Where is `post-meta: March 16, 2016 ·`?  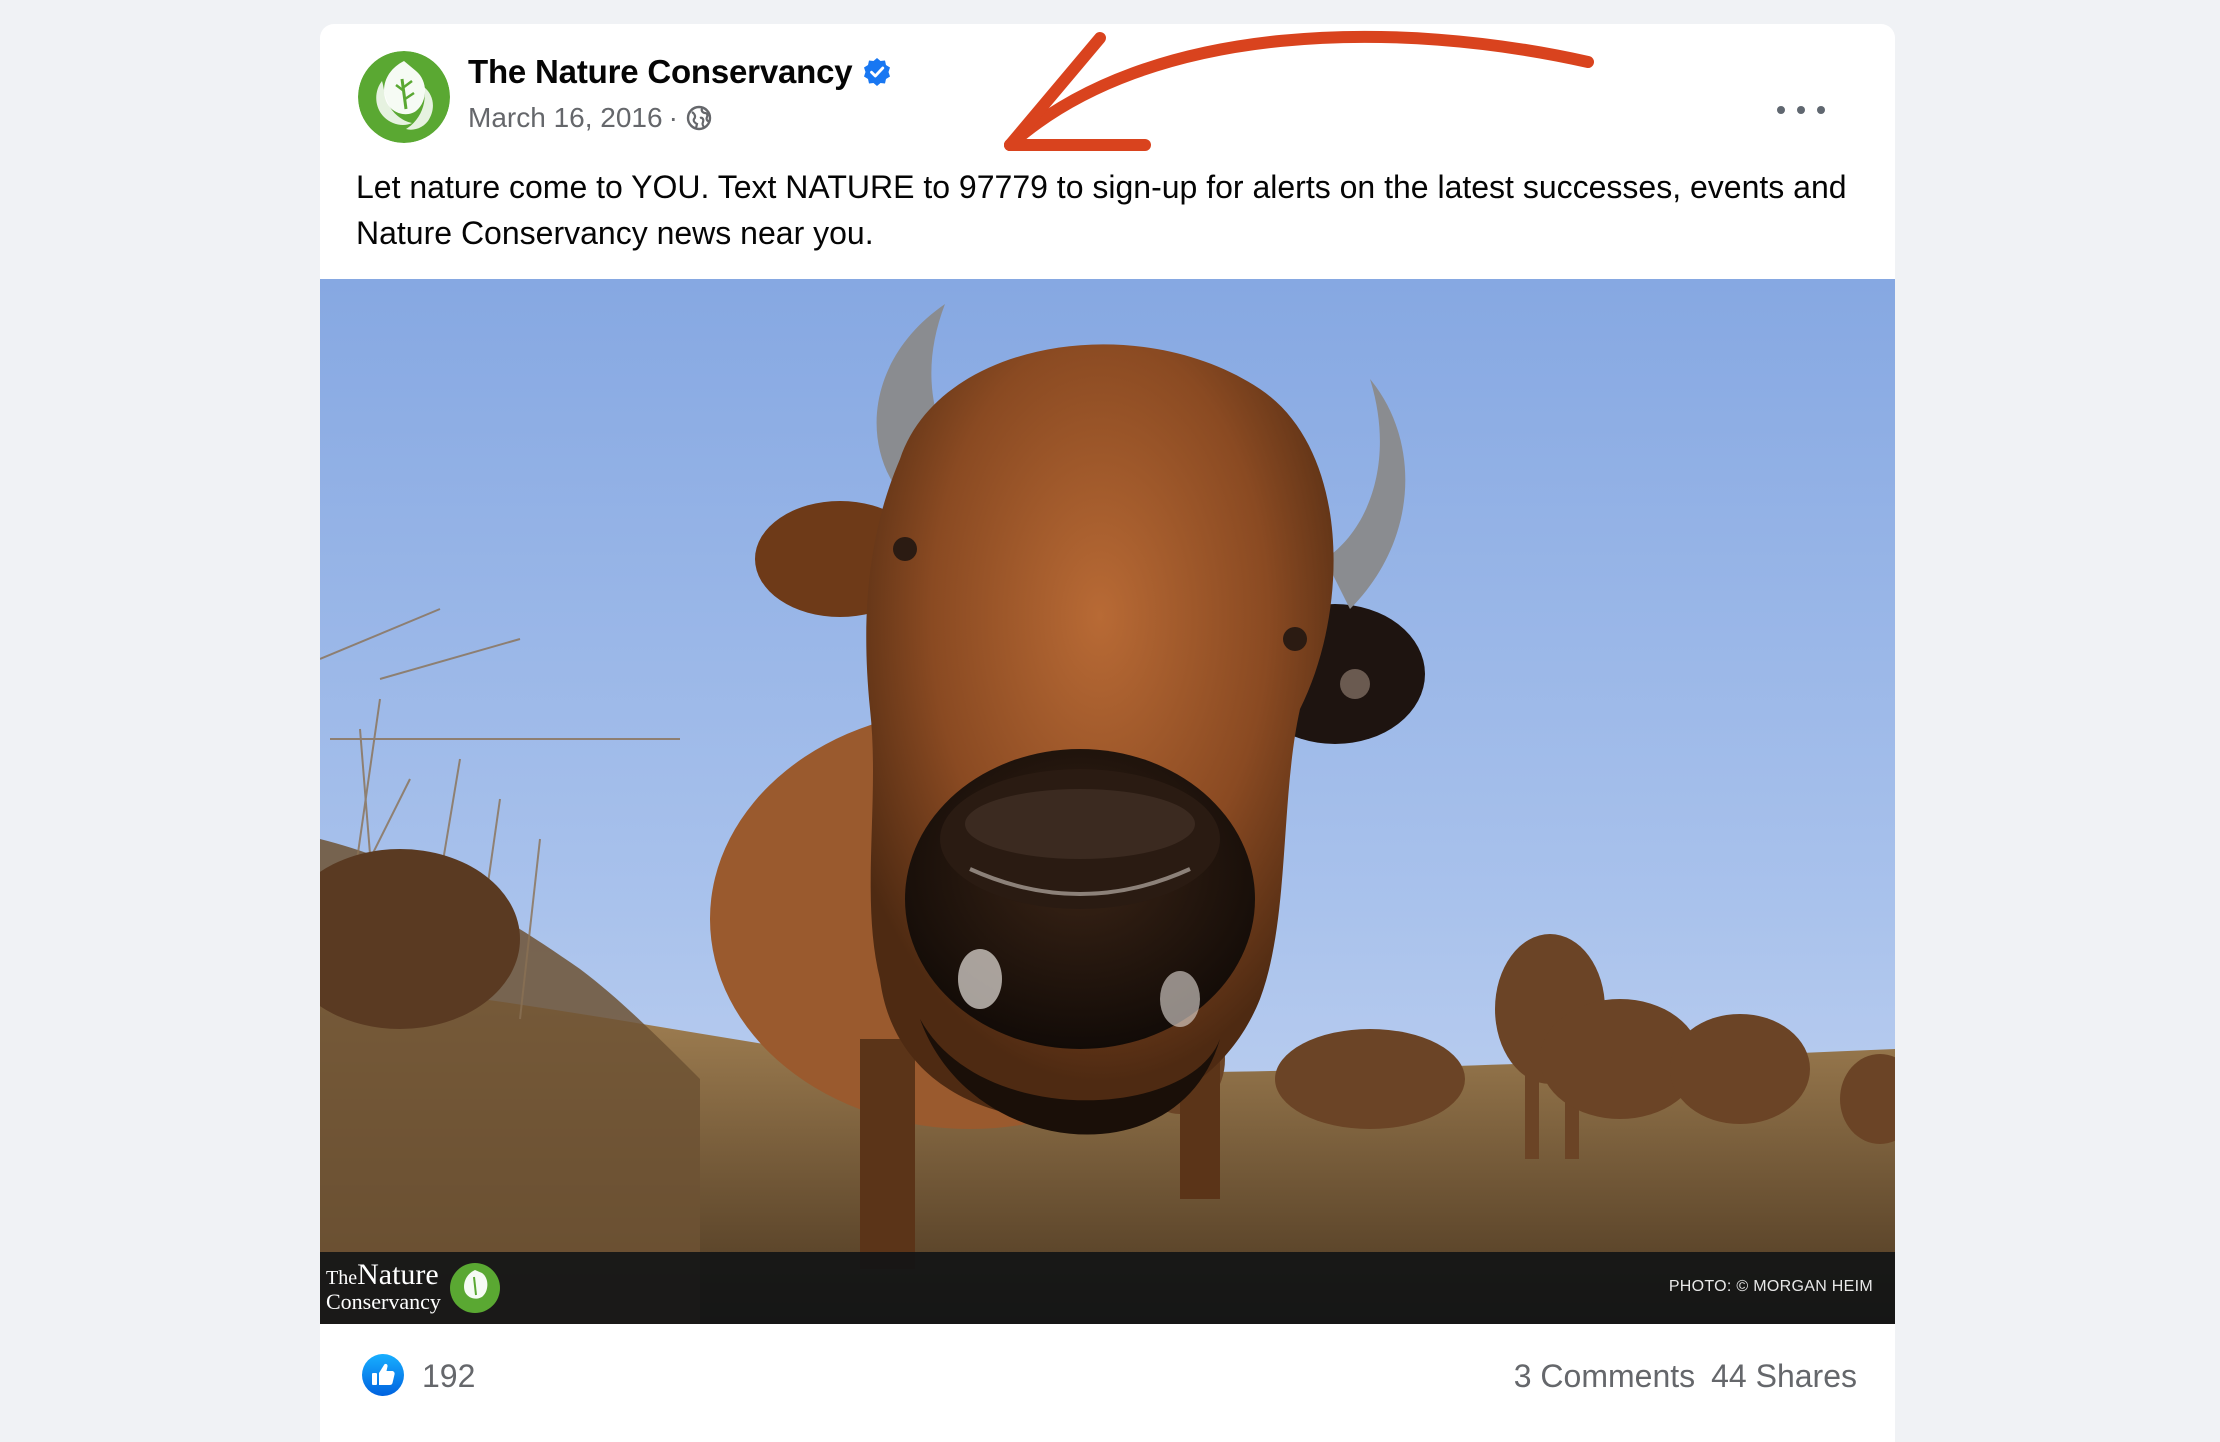
post-meta: March 16, 2016 · is located at coordinates (590, 118).